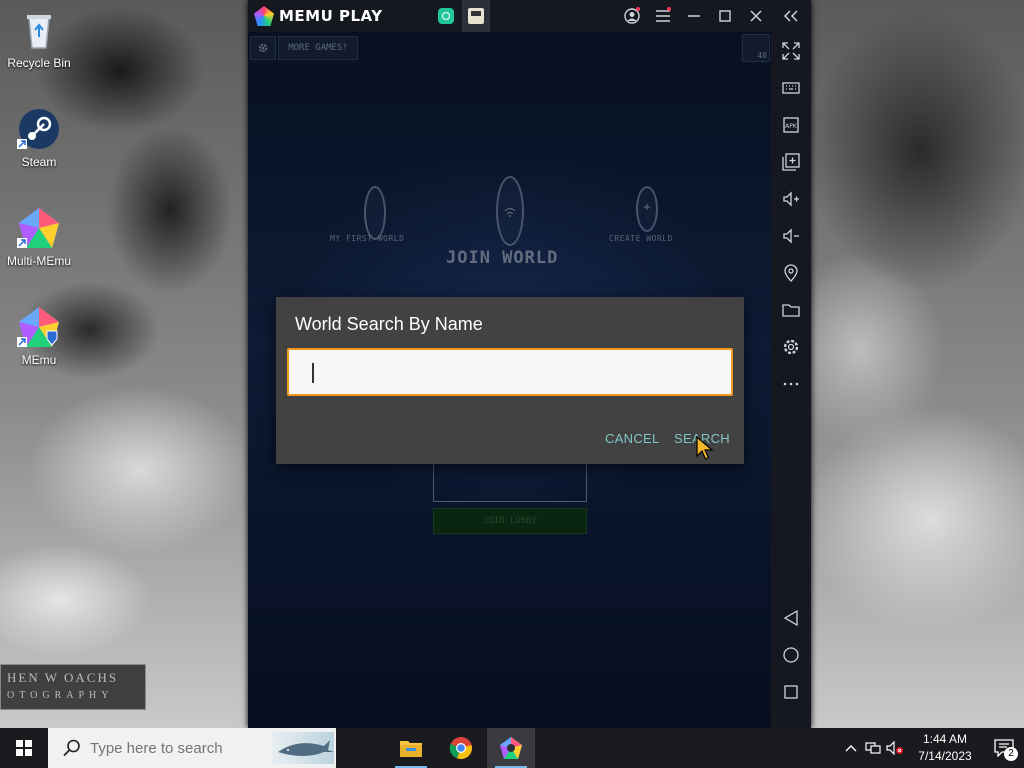 The image size is (1024, 768). I want to click on desktop-icon-label: Multi-MEmu, so click(38, 261).